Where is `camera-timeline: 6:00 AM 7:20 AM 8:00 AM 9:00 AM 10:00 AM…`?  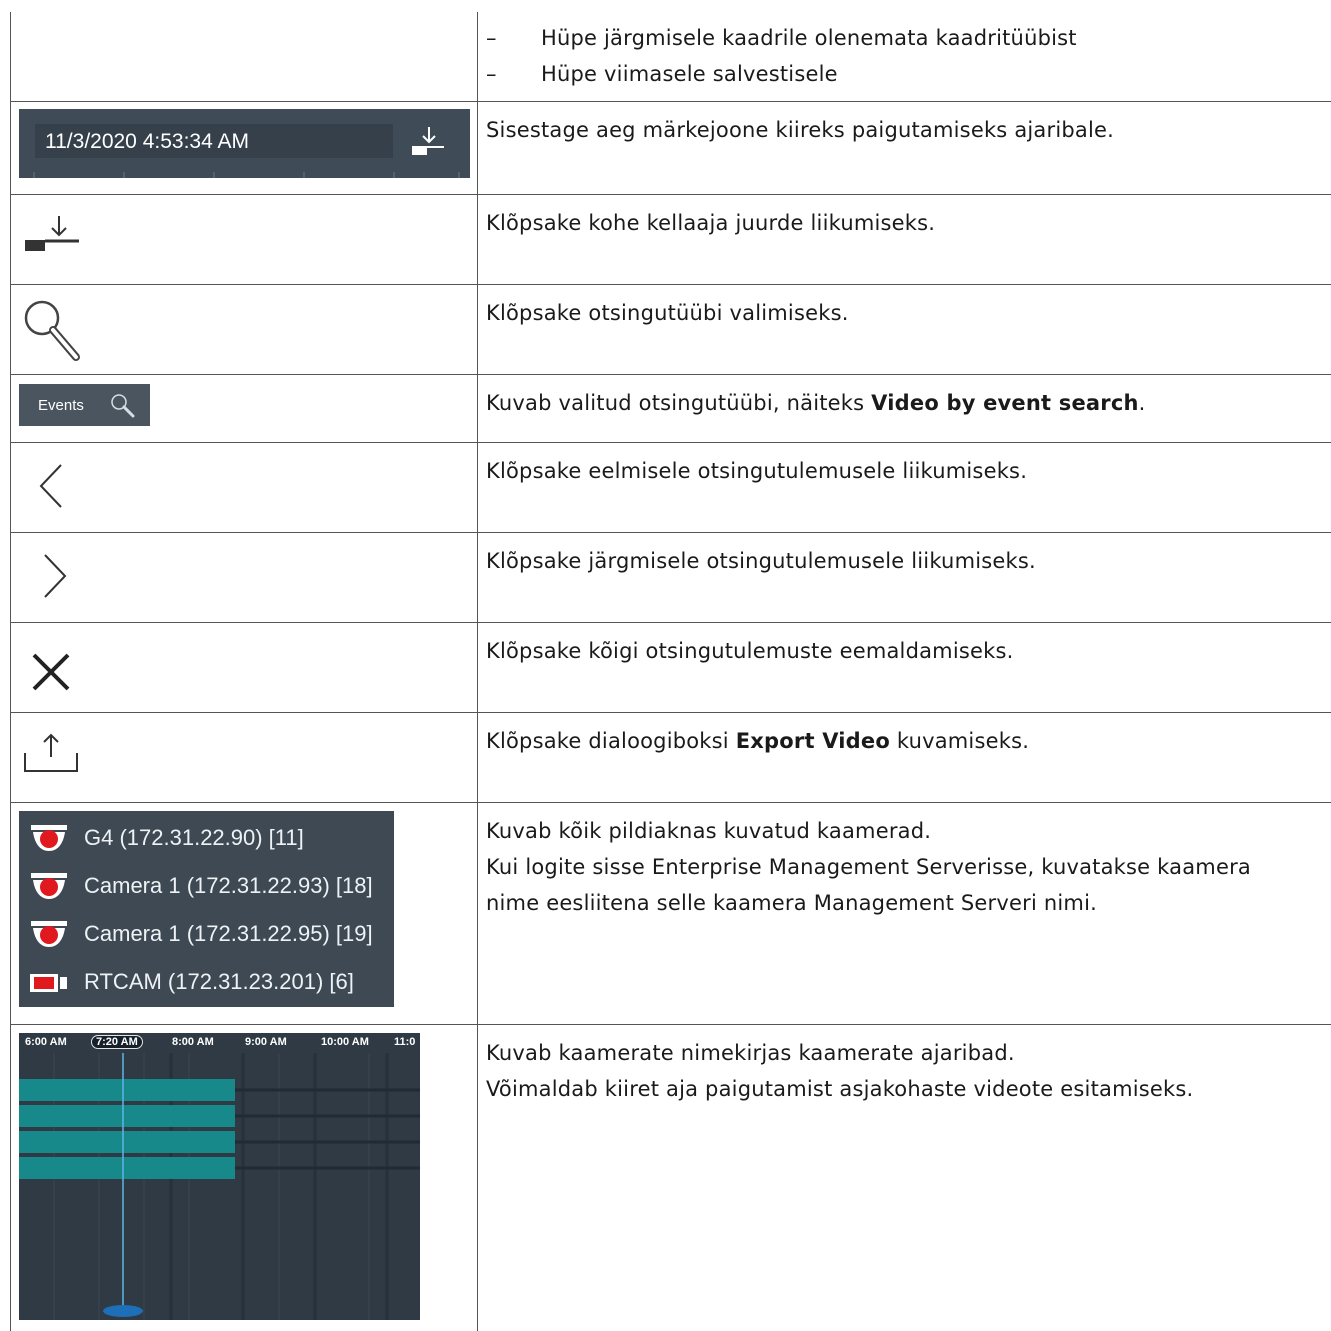
camera-timeline: 6:00 AM 7:20 AM 8:00 AM 9:00 AM 10:00 AM… is located at coordinates (219, 1176).